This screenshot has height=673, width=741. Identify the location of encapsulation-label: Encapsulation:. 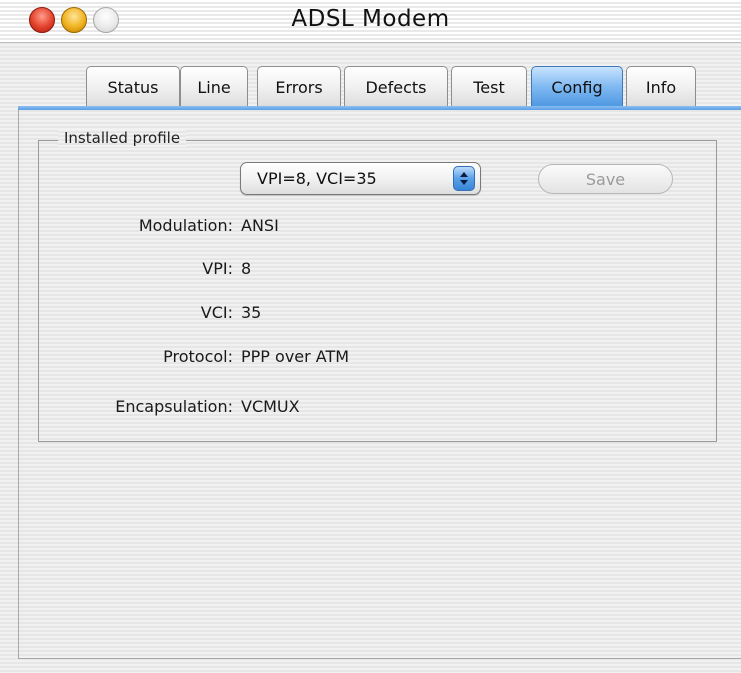
(174, 406).